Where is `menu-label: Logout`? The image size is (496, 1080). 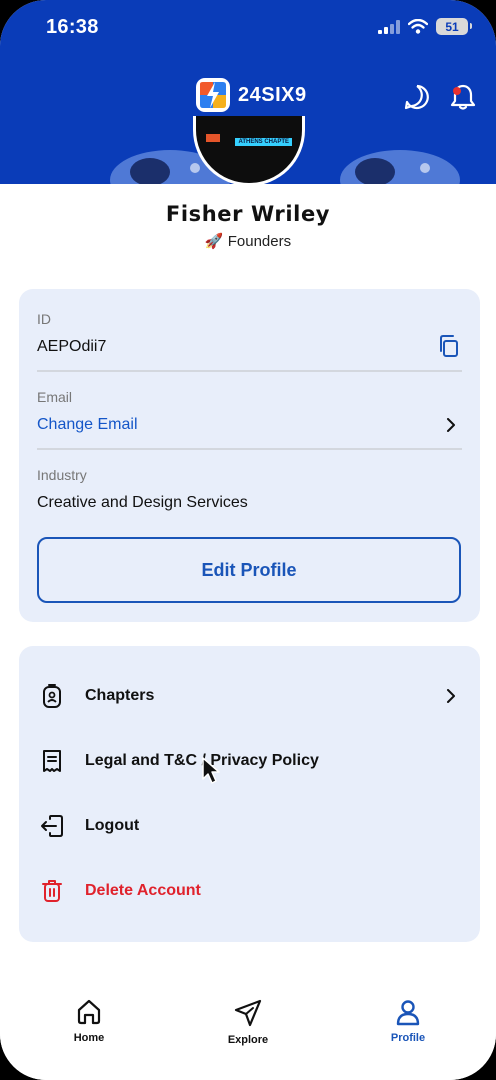
menu-label: Logout is located at coordinates (112, 825).